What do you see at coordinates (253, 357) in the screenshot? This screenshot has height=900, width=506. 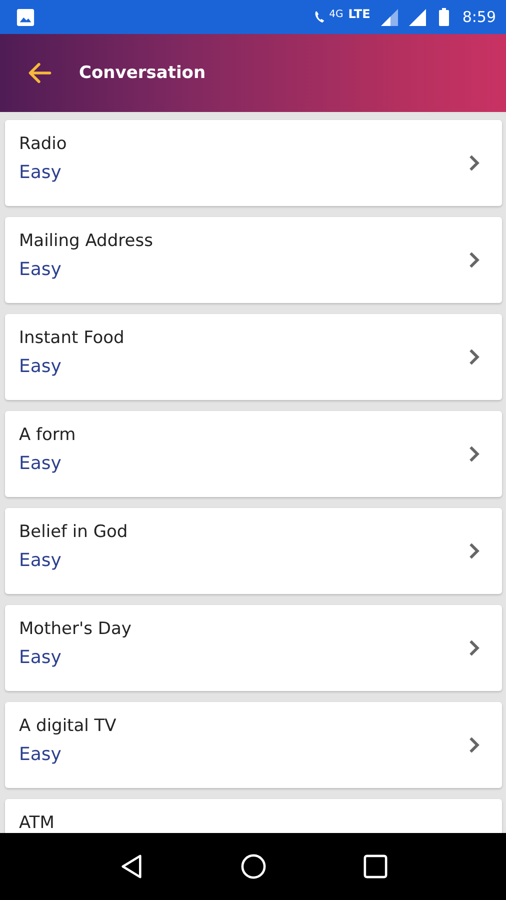 I see `conversation-item: Instant Food Easy` at bounding box center [253, 357].